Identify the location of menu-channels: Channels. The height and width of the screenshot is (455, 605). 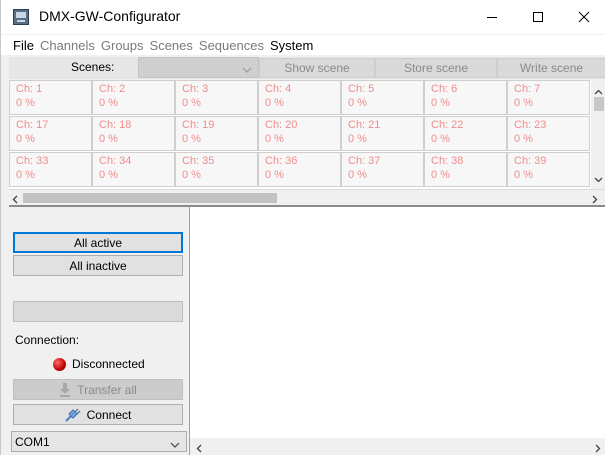
(67, 45).